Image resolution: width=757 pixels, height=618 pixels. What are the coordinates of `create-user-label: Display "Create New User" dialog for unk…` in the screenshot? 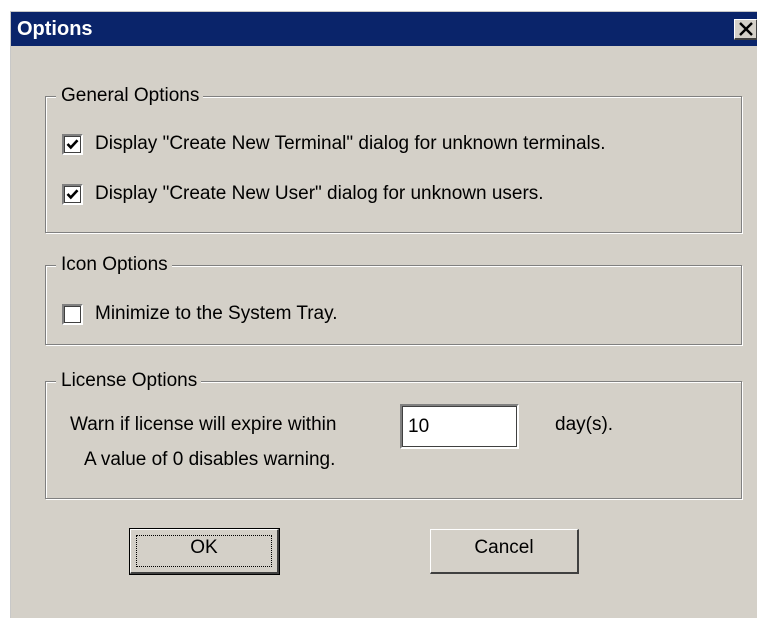 It's located at (319, 193).